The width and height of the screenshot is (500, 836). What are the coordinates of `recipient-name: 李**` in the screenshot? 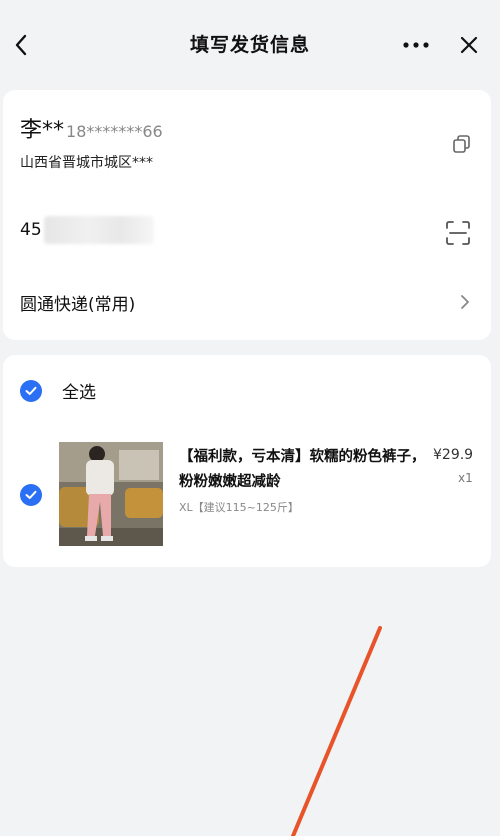 It's located at (42, 130).